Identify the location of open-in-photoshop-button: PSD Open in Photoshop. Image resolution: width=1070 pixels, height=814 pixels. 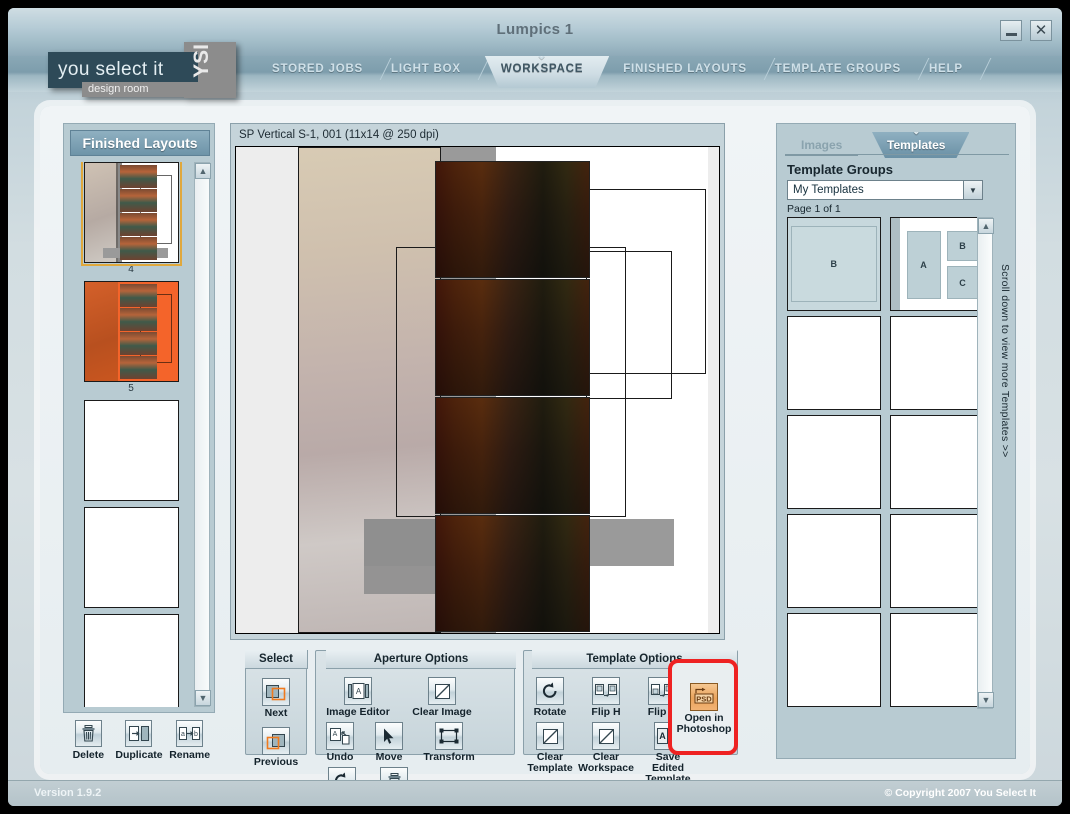
(704, 708).